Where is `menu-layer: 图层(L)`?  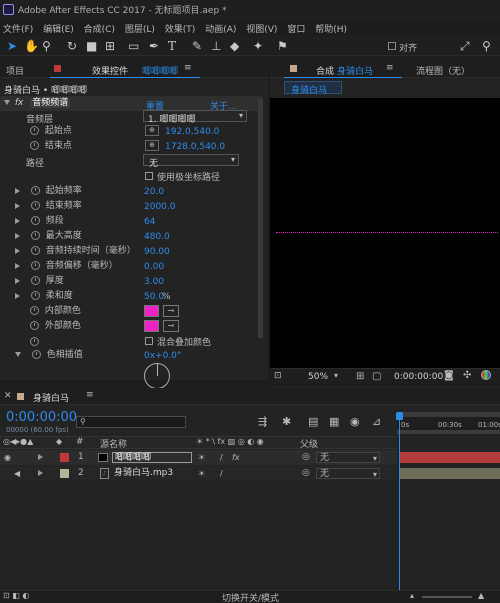 menu-layer: 图层(L) is located at coordinates (140, 30).